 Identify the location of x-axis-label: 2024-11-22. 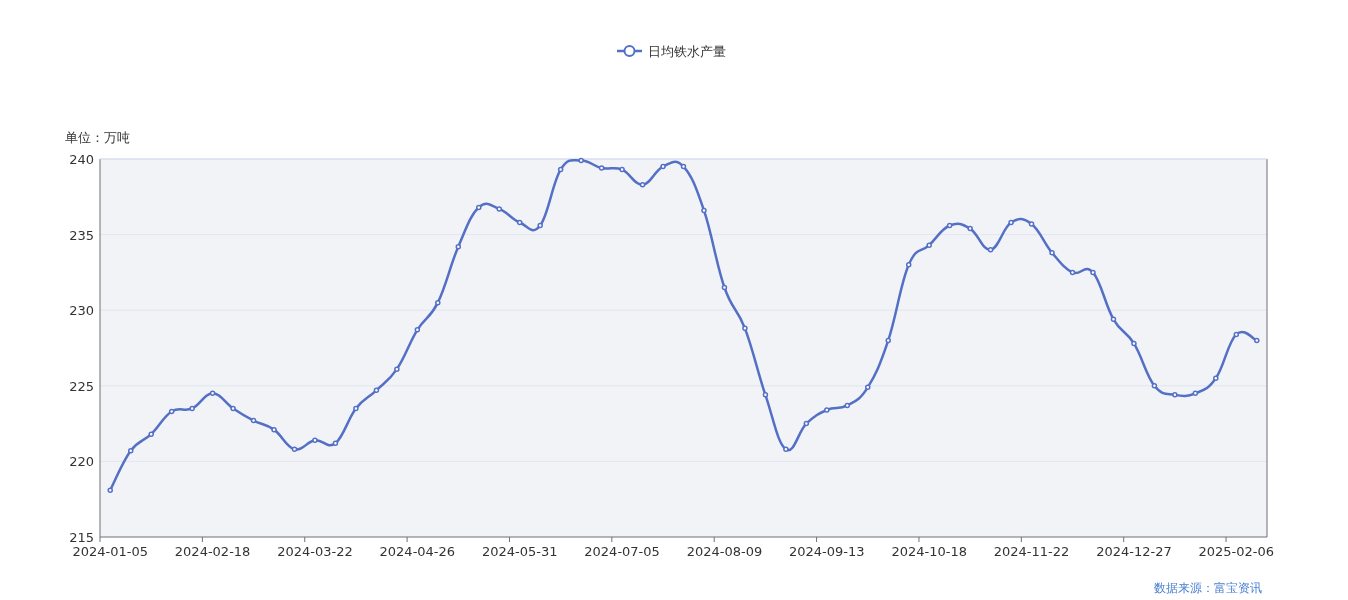
(1031, 551).